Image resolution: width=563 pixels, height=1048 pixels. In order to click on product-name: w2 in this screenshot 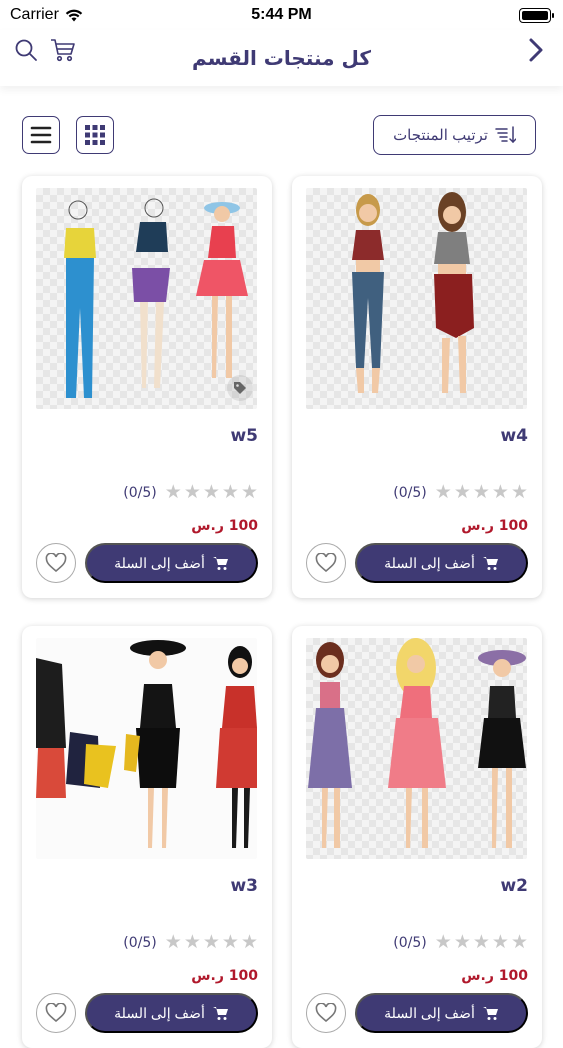, I will do `click(514, 886)`.